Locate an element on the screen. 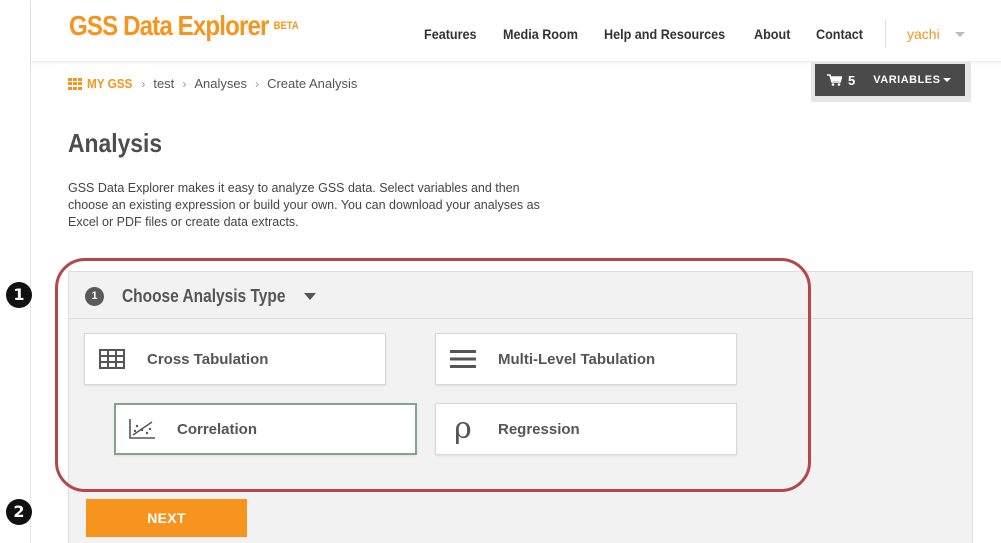  cart-icon is located at coordinates (834, 80).